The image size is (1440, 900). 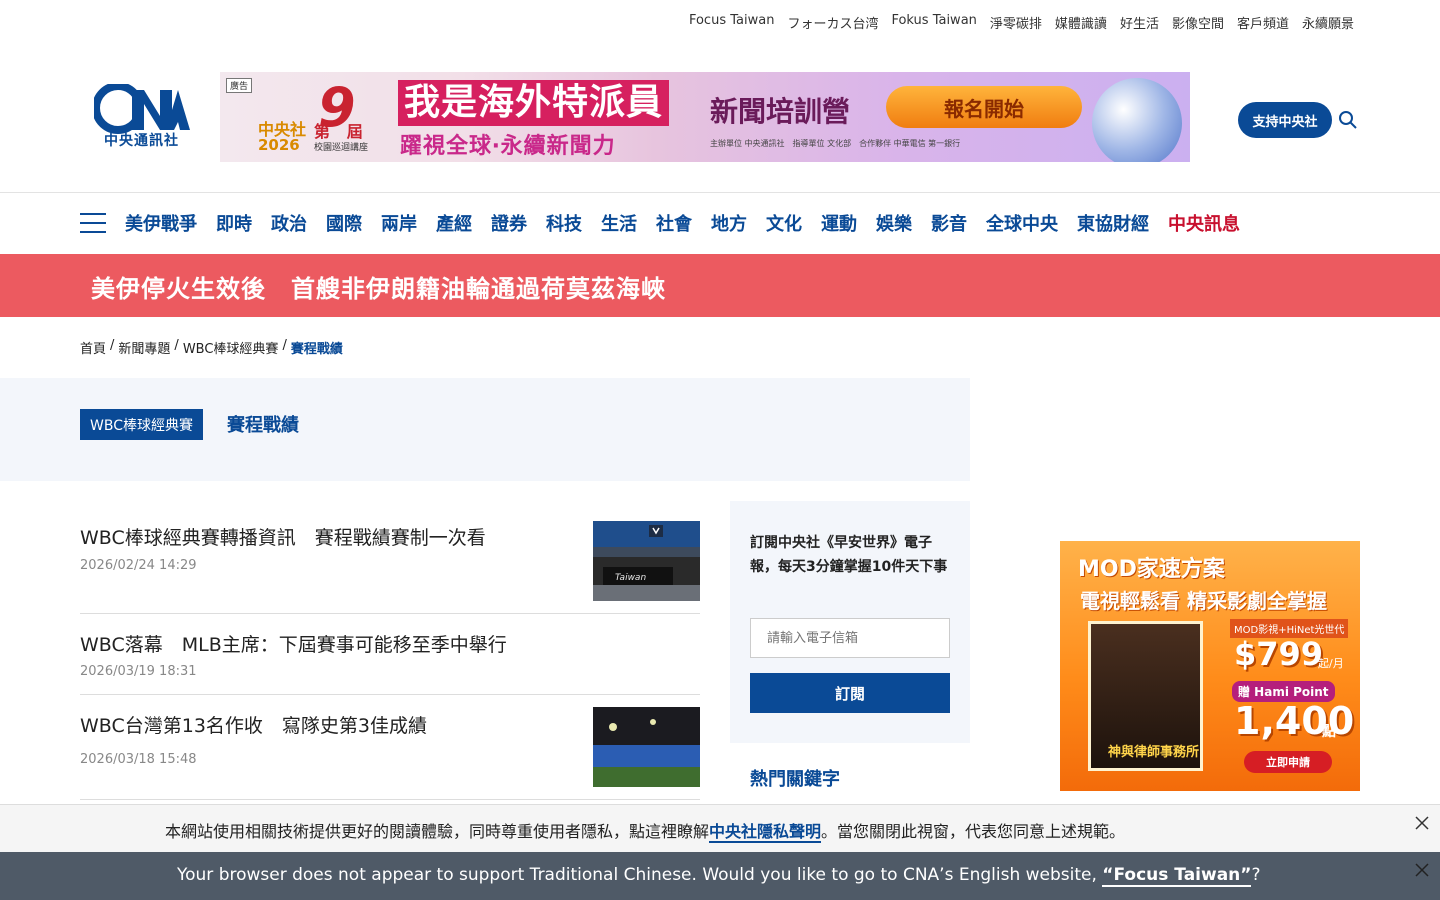 What do you see at coordinates (839, 223) in the screenshot?
I see `nav-item: 運動` at bounding box center [839, 223].